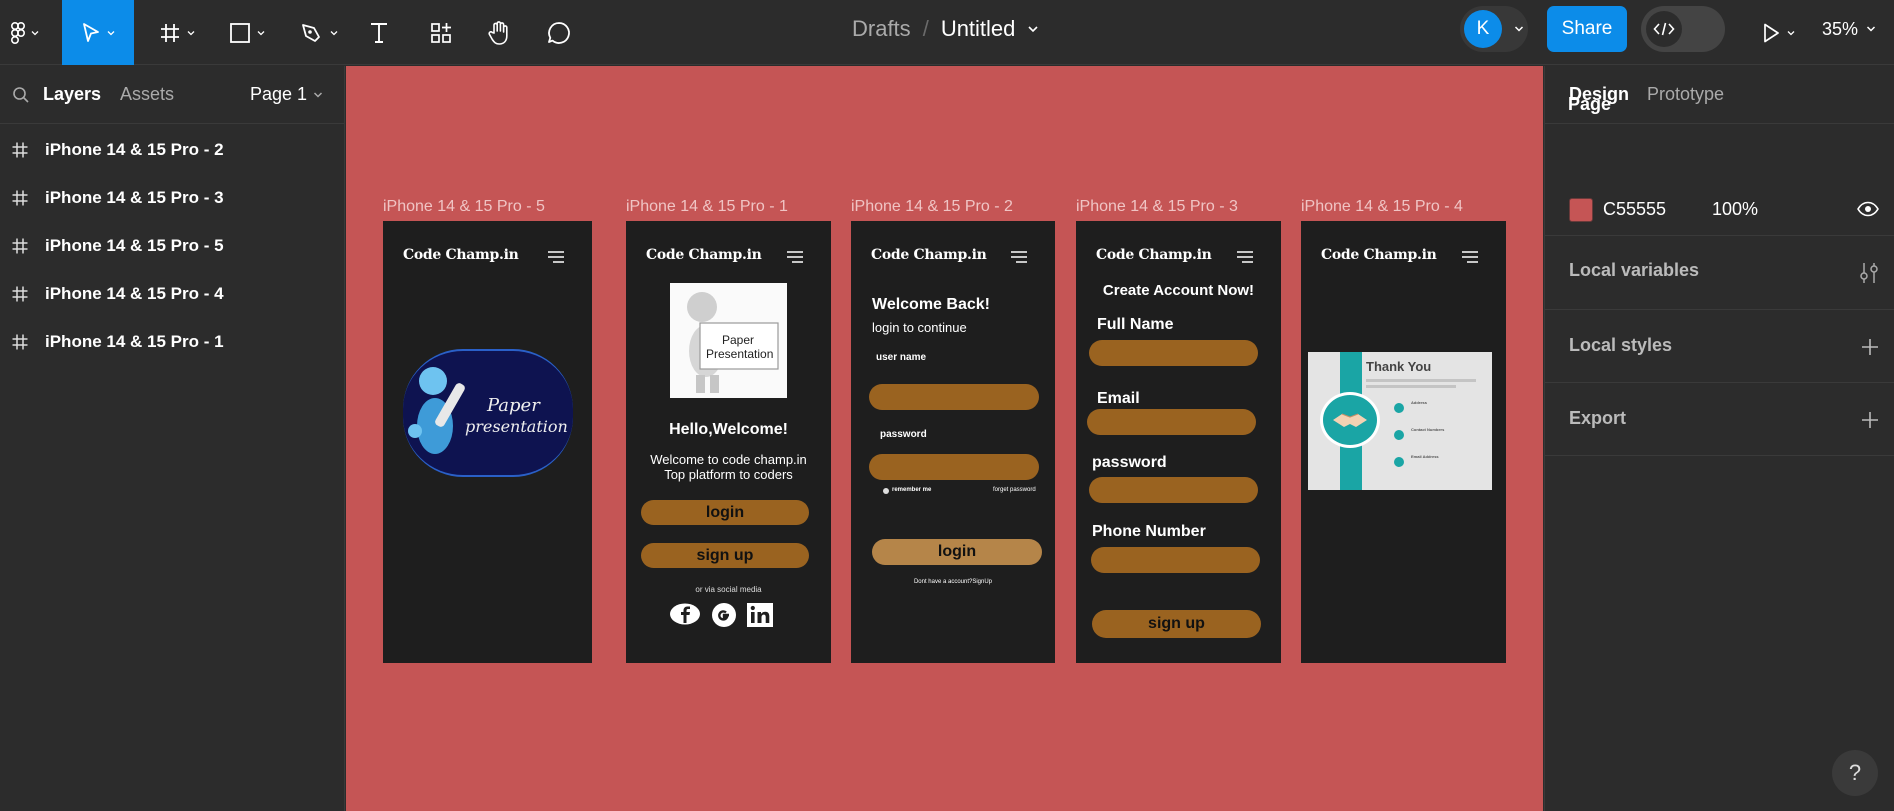 The height and width of the screenshot is (811, 1894). I want to click on pen-tool-button, so click(319, 32).